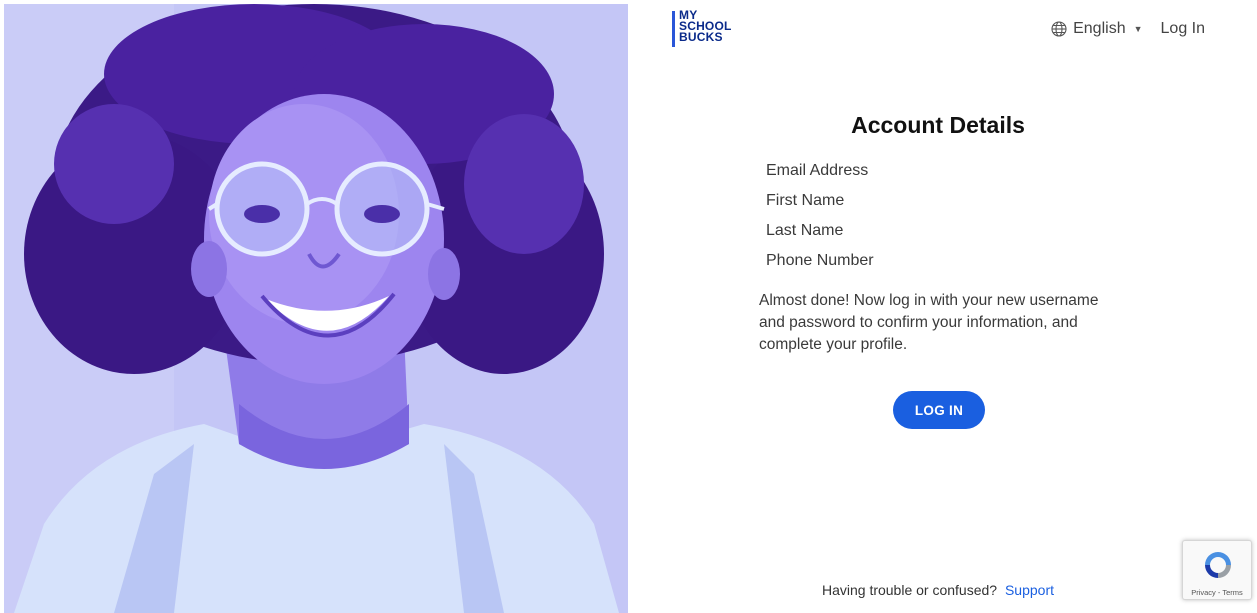  What do you see at coordinates (1029, 590) in the screenshot?
I see `support-link: Support` at bounding box center [1029, 590].